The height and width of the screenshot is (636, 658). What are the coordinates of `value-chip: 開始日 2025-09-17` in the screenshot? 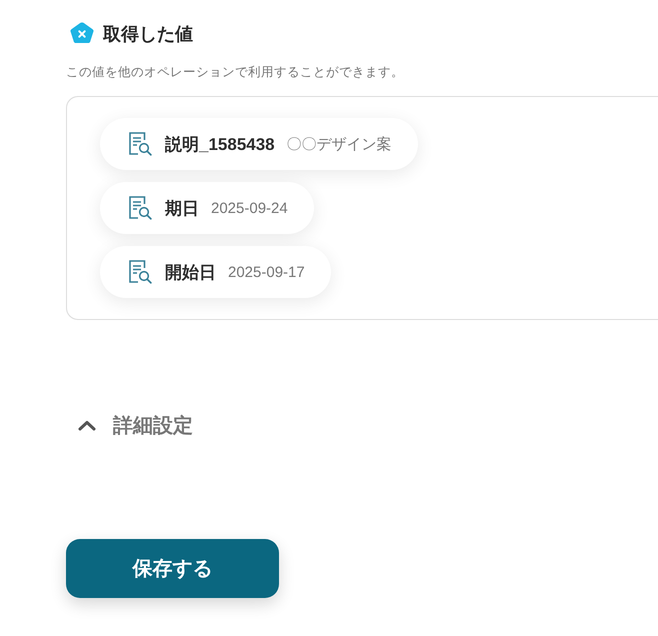 It's located at (215, 272).